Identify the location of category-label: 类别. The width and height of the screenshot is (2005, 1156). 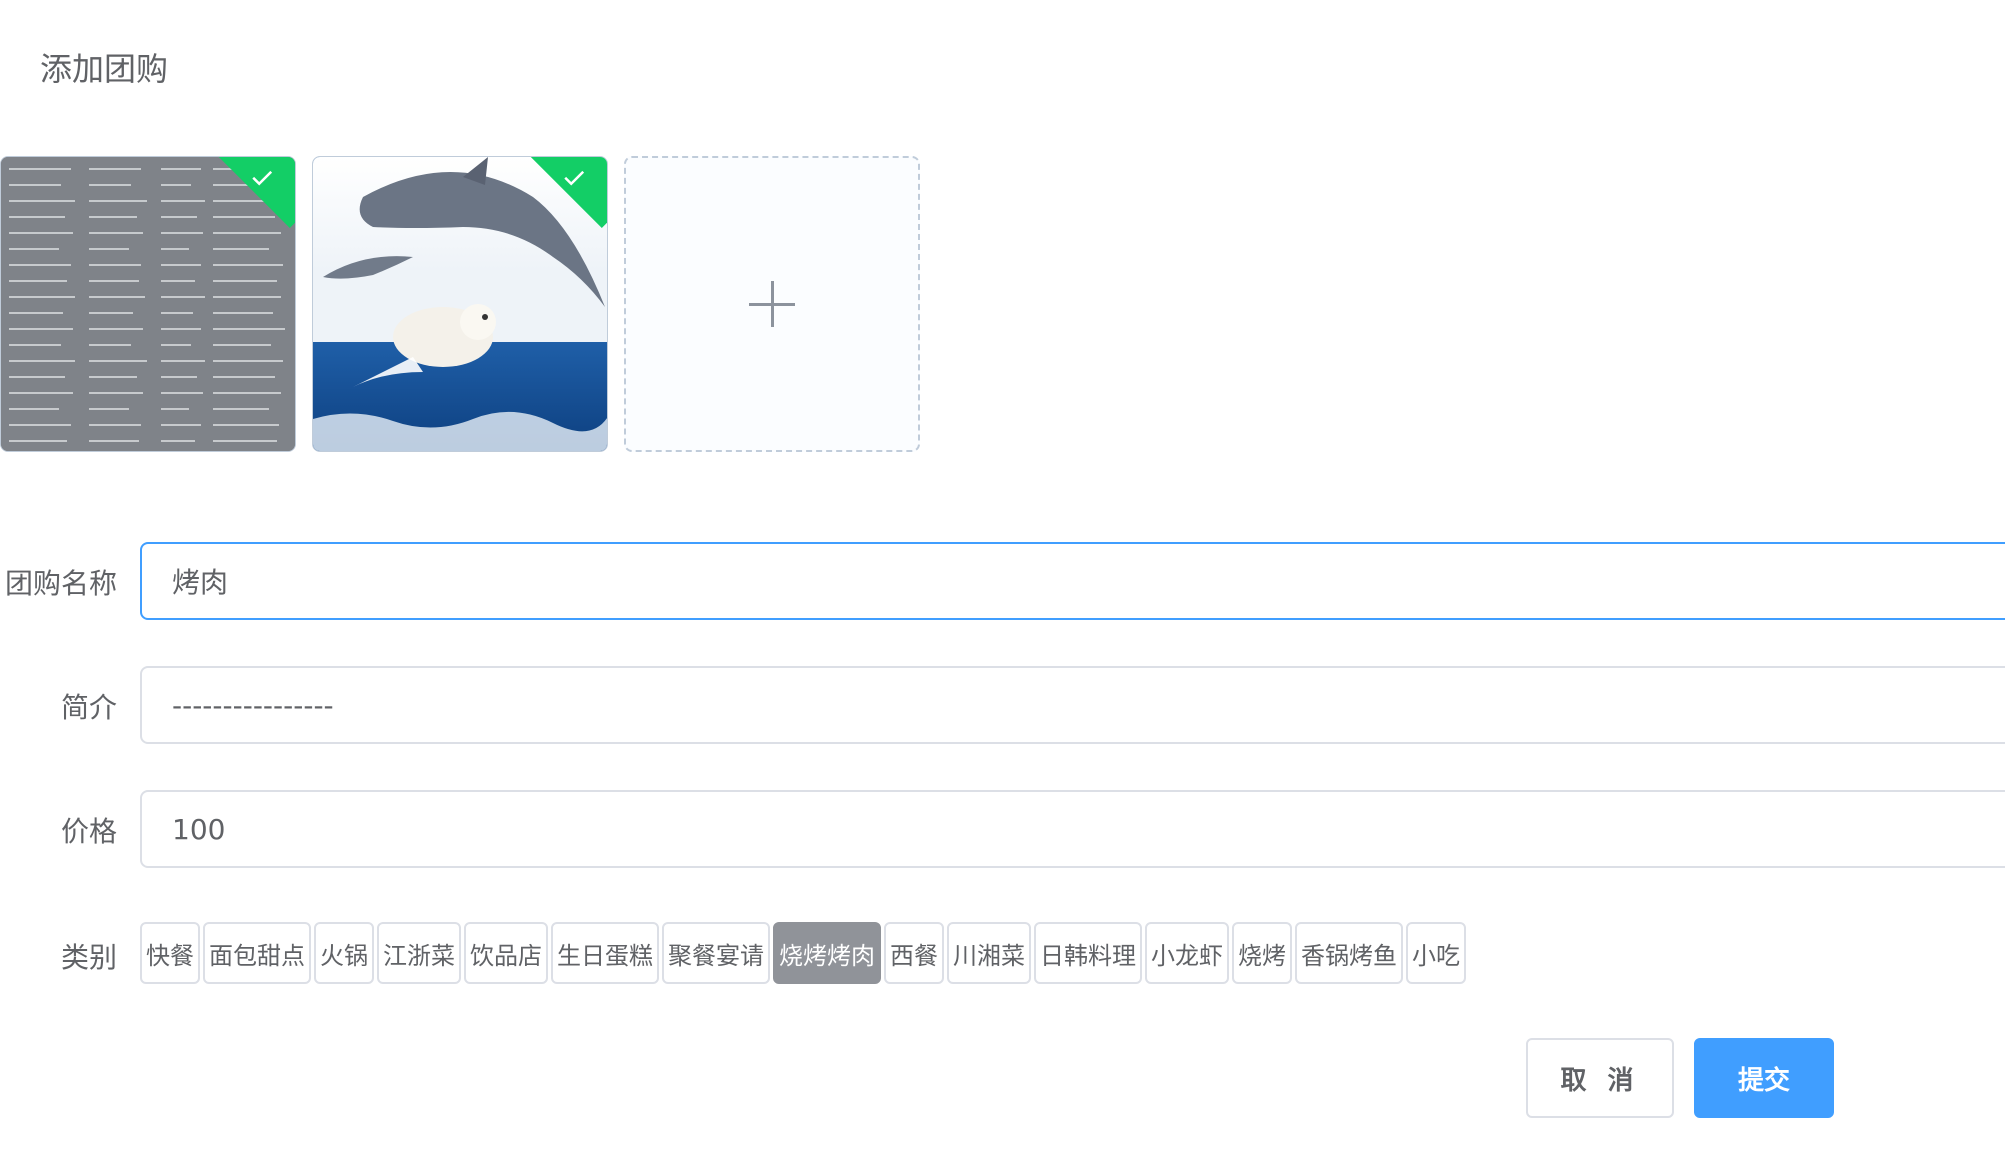
(88, 957).